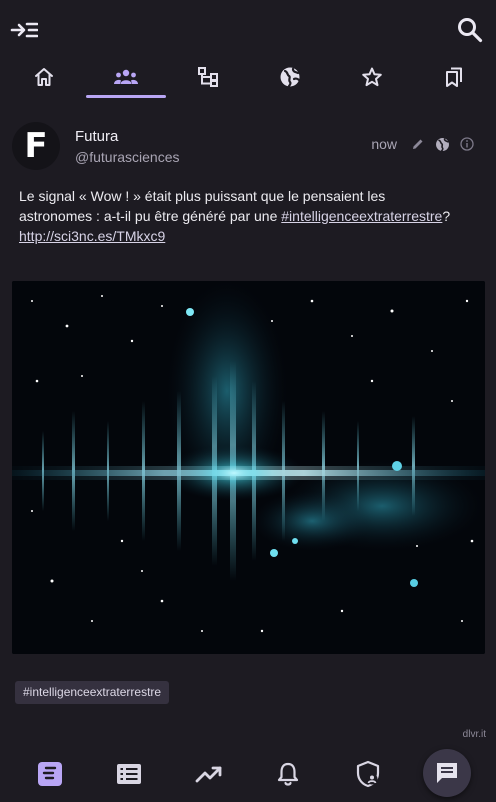 The image size is (496, 802). I want to click on compose-button, so click(447, 773).